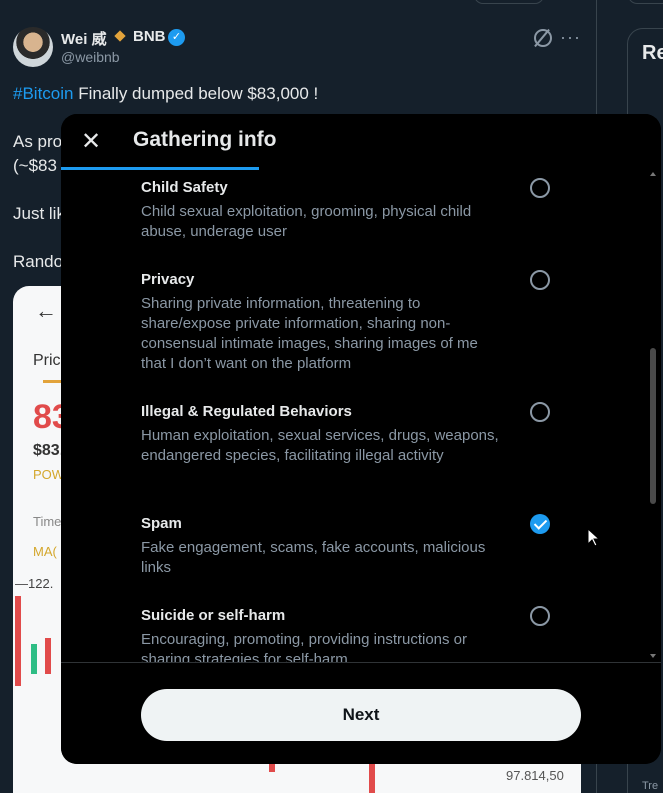  Describe the element at coordinates (33, 47) in the screenshot. I see `avatar` at that location.